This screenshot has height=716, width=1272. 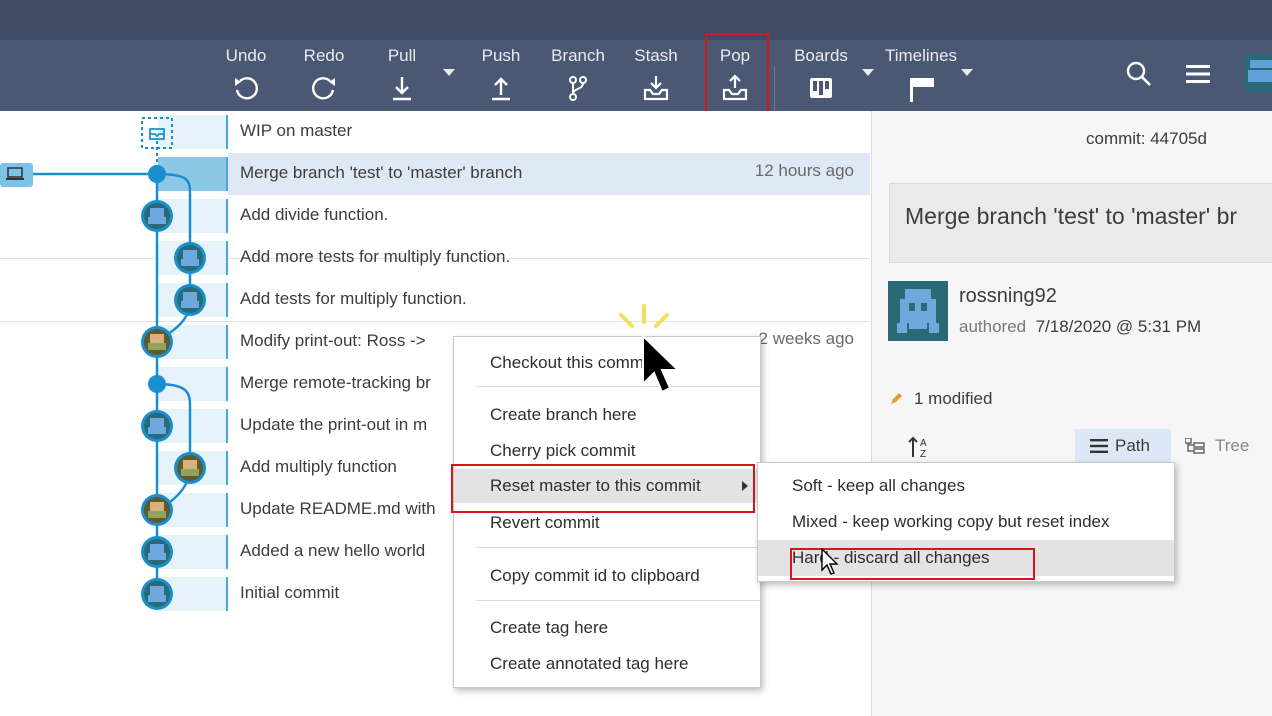 I want to click on stash-icon, so click(x=656, y=88).